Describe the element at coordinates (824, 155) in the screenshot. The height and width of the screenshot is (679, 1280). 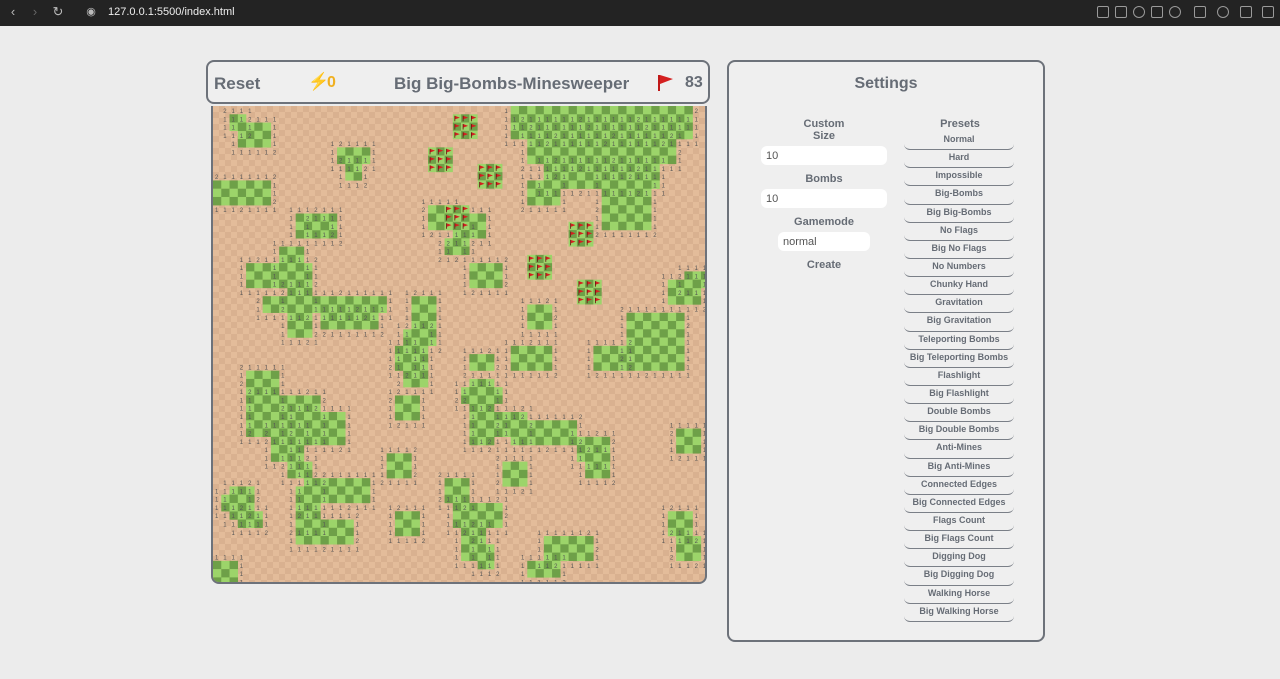
I see `size-input` at that location.